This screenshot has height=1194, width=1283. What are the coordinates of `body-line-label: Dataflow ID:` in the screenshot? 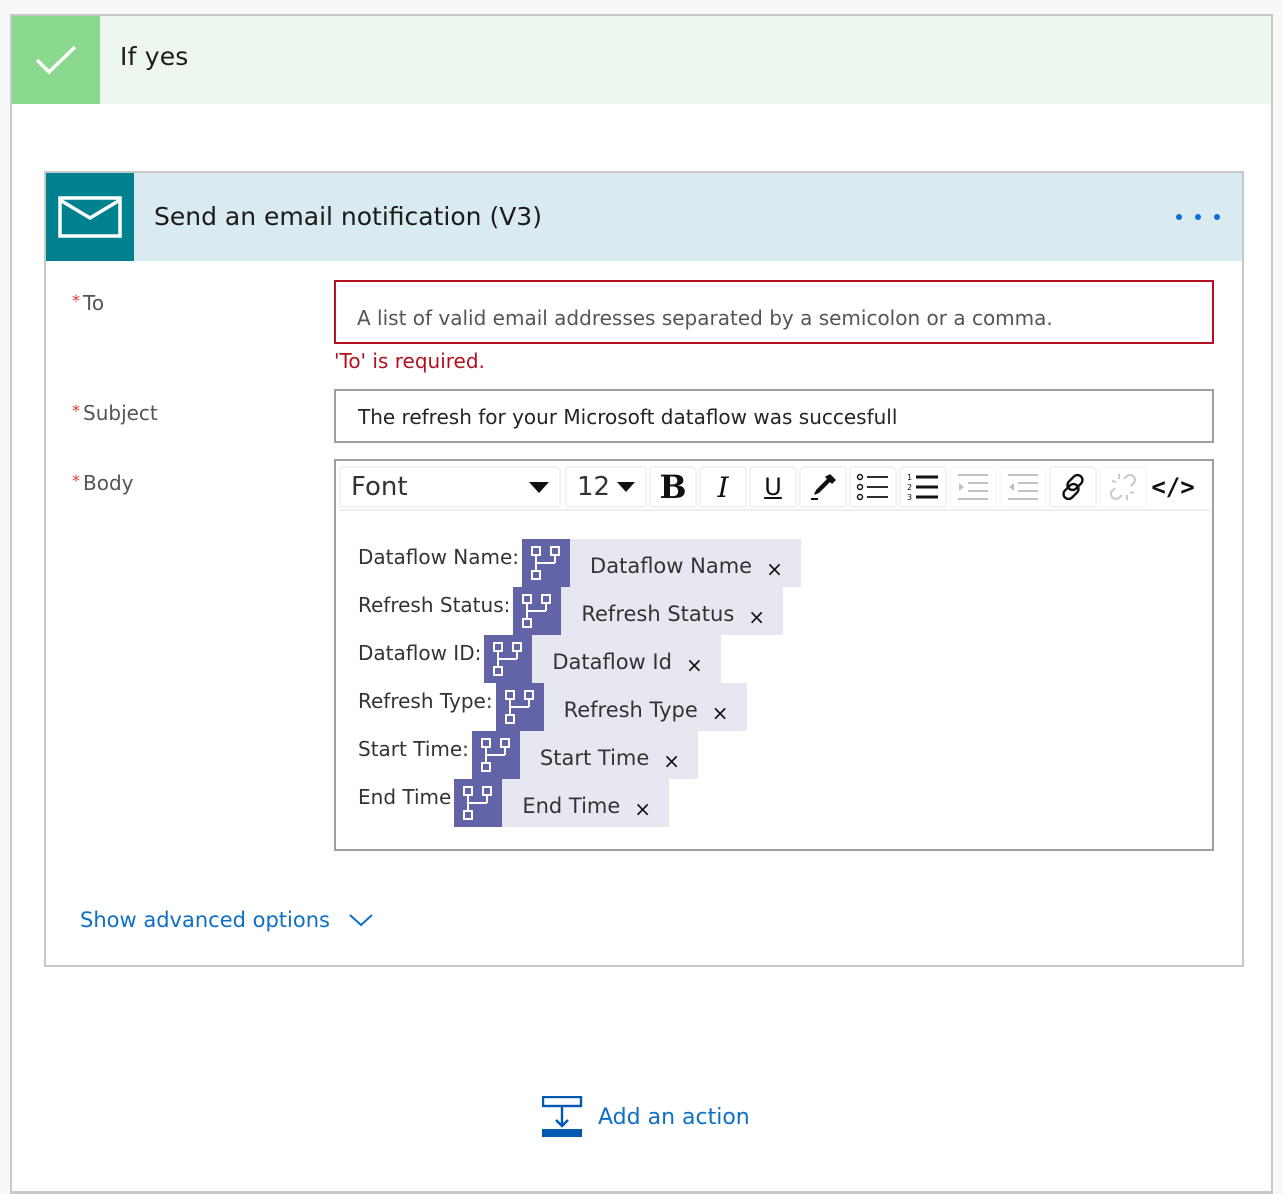 It's located at (420, 653).